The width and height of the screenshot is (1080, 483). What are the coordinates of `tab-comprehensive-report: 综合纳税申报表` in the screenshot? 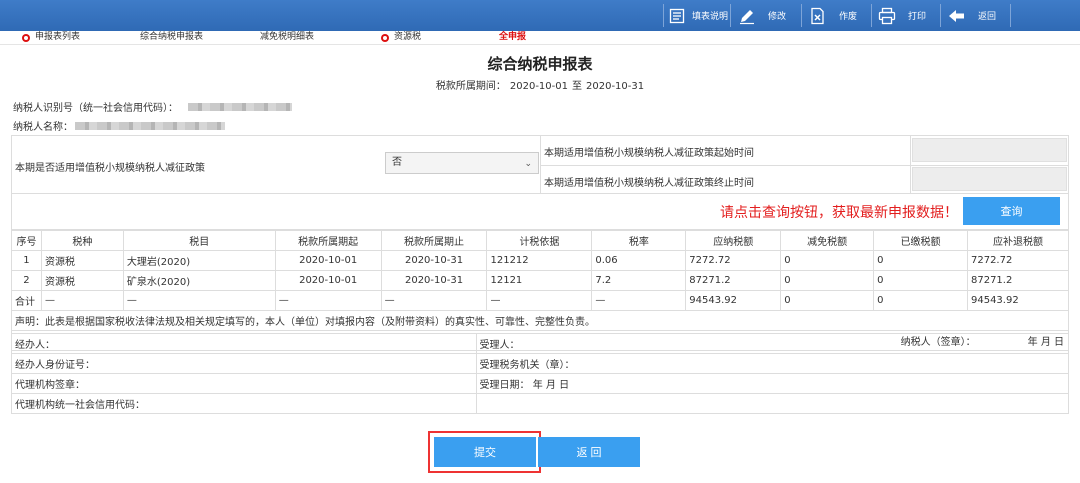 It's located at (171, 37).